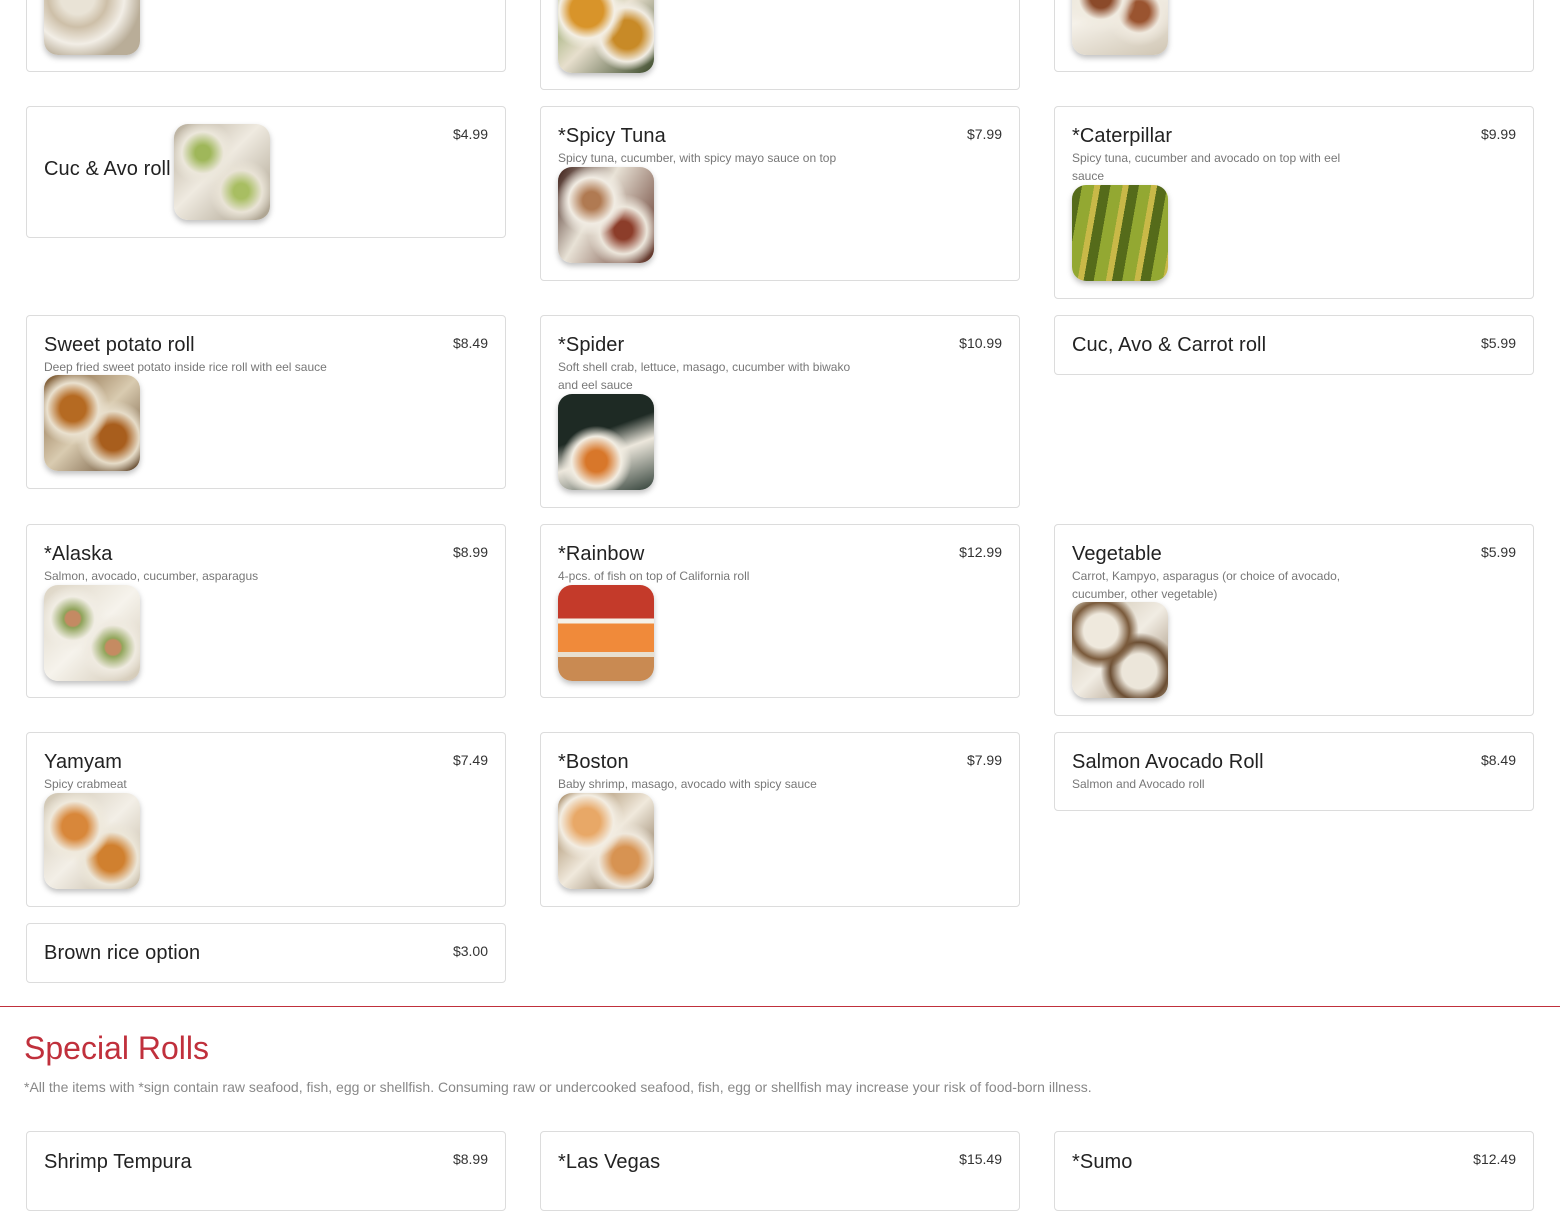  I want to click on item-description: Salmon and Avocado roll, so click(1138, 784).